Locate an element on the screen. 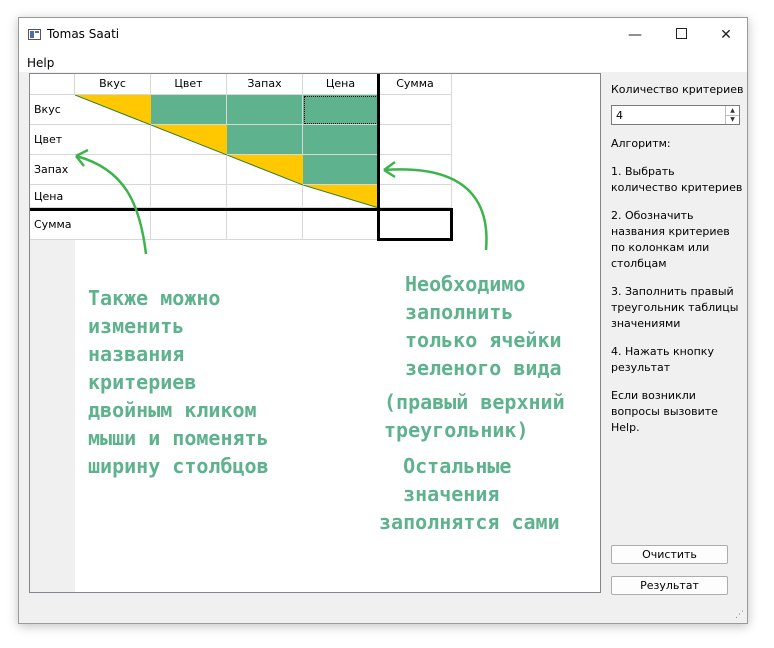  app-window-icon is located at coordinates (34, 34).